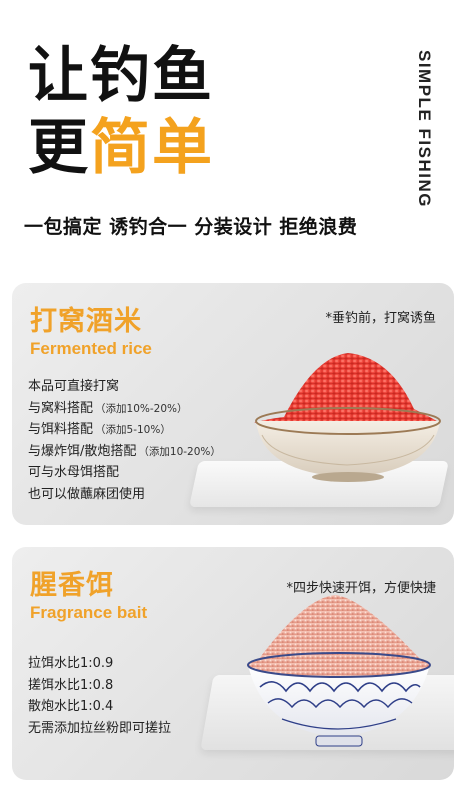  I want to click on rice-bowl-image, so click(347, 417).